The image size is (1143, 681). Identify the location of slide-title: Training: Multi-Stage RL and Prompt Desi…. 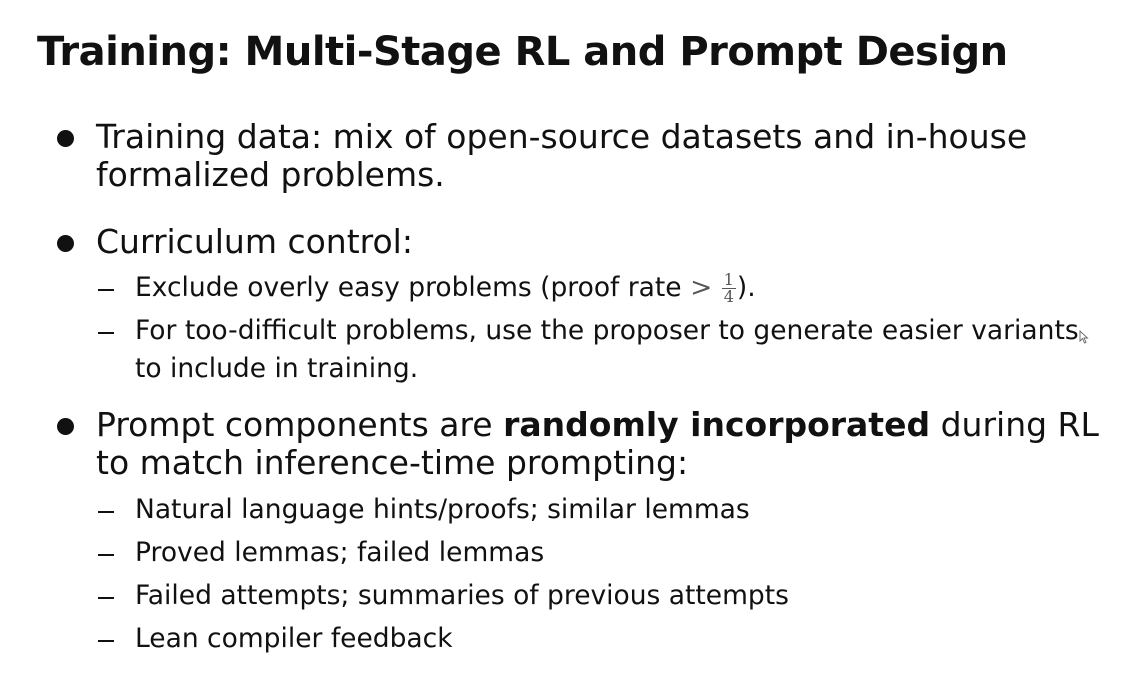
(522, 52).